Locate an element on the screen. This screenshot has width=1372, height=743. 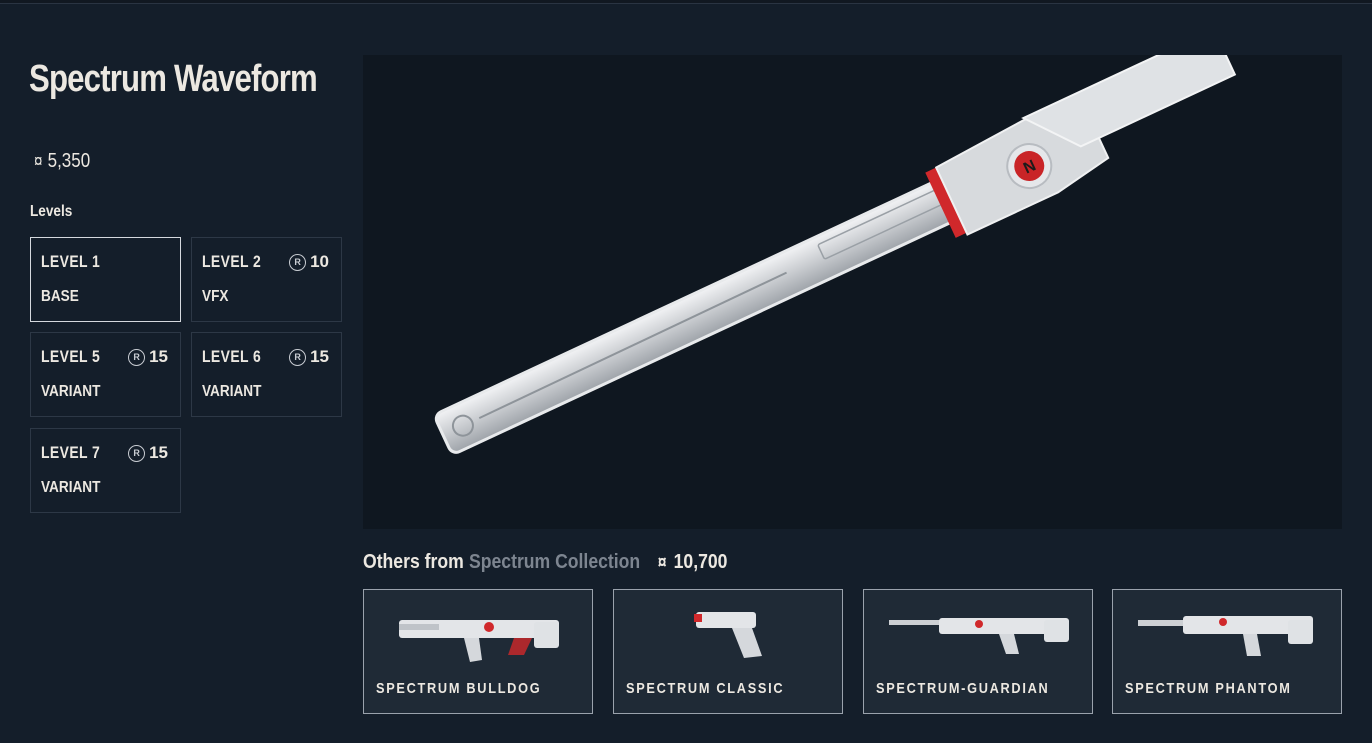
collection-link: Spectrum Collection is located at coordinates (554, 562).